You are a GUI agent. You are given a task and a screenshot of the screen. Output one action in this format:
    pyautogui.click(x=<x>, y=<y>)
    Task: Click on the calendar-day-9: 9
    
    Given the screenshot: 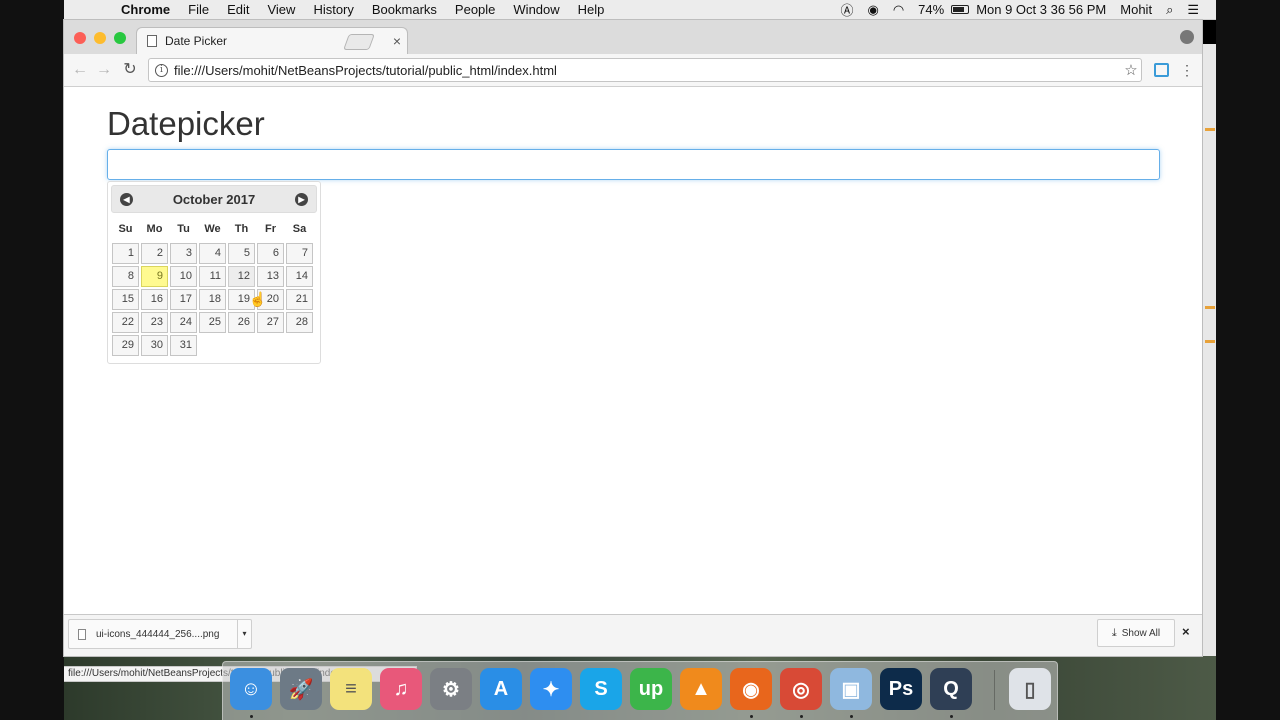 What is the action you would take?
    pyautogui.click(x=154, y=276)
    